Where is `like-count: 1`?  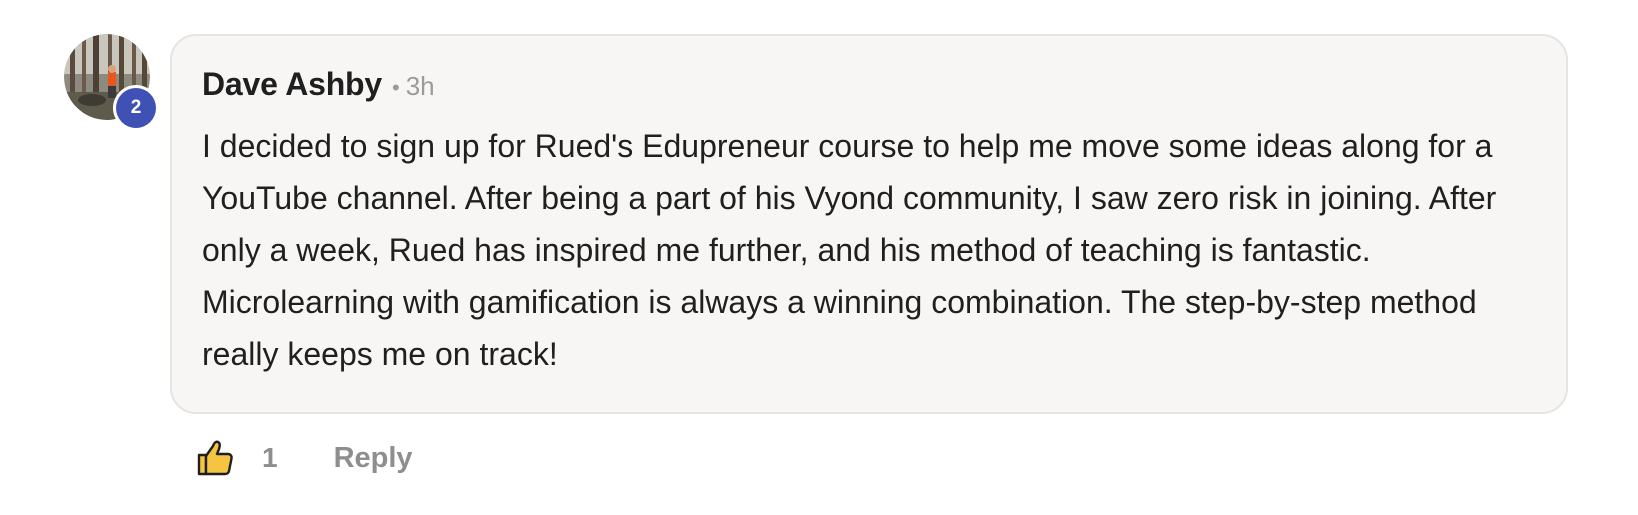 like-count: 1 is located at coordinates (270, 457).